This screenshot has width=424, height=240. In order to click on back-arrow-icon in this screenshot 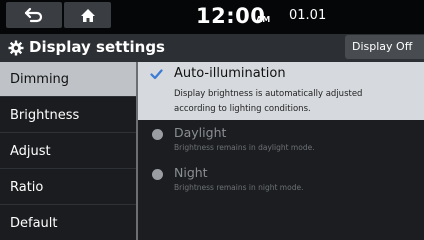, I will do `click(33, 15)`.